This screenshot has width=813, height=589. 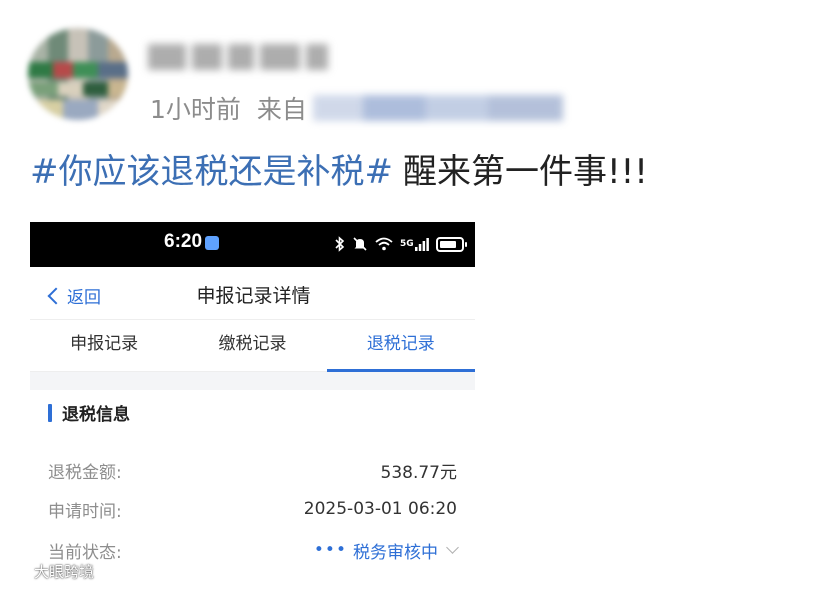 I want to click on app-badge-icon, so click(x=212, y=243).